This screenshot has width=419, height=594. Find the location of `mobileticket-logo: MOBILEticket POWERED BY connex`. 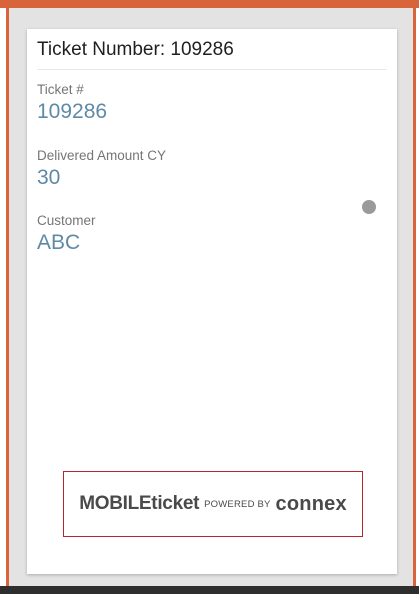

mobileticket-logo: MOBILEticket POWERED BY connex is located at coordinates (213, 504).